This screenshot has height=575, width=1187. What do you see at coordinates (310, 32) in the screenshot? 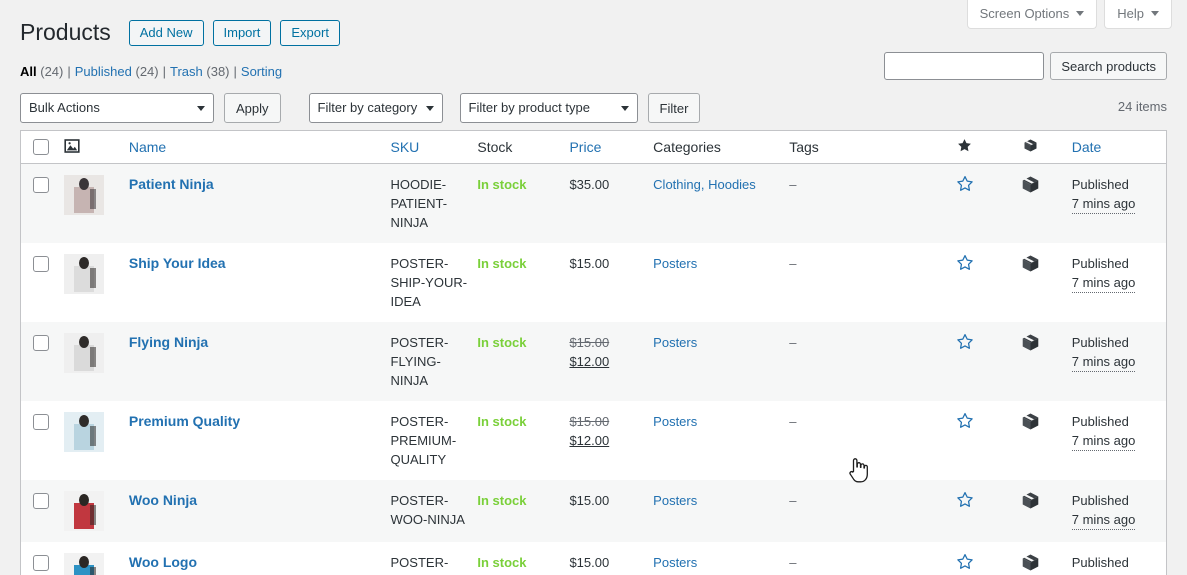
I see `export-button: Export` at bounding box center [310, 32].